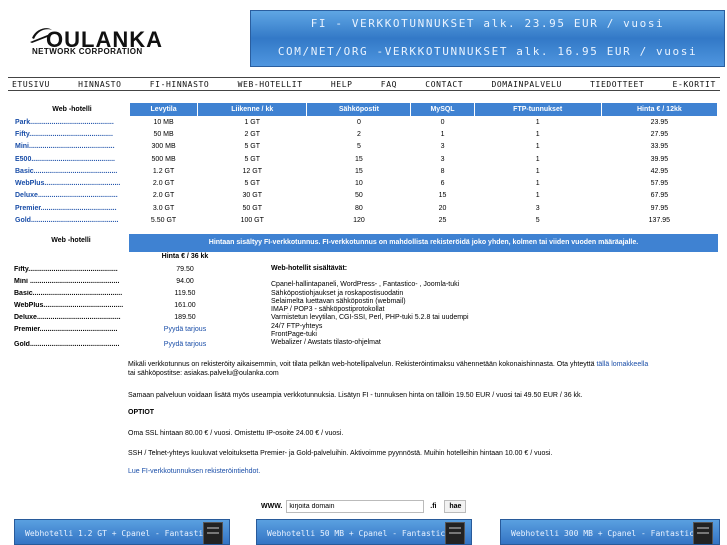  What do you see at coordinates (617, 84) in the screenshot?
I see `nav-tiedotteet: TIEDOTTEET` at bounding box center [617, 84].